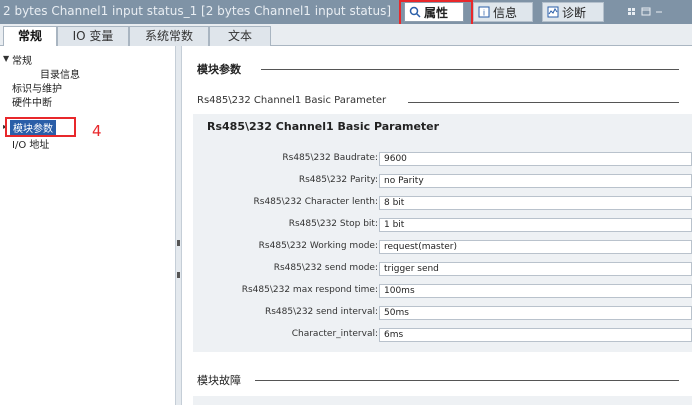  What do you see at coordinates (321, 312) in the screenshot?
I see `param-label: Rs485\232 send interval:` at bounding box center [321, 312].